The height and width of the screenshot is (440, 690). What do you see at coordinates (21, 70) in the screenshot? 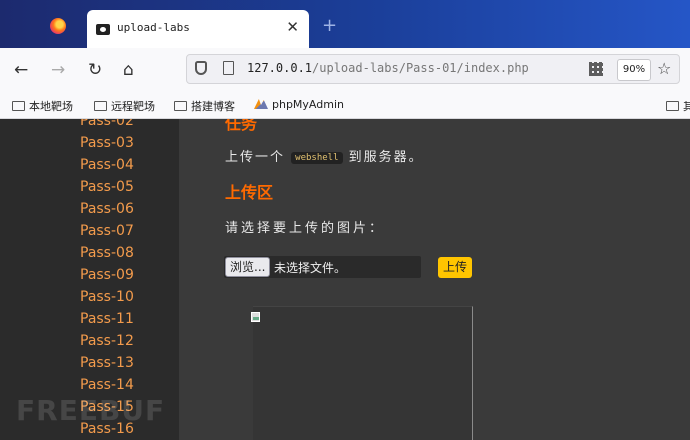
I see `back-arrow-icon: ←` at bounding box center [21, 70].